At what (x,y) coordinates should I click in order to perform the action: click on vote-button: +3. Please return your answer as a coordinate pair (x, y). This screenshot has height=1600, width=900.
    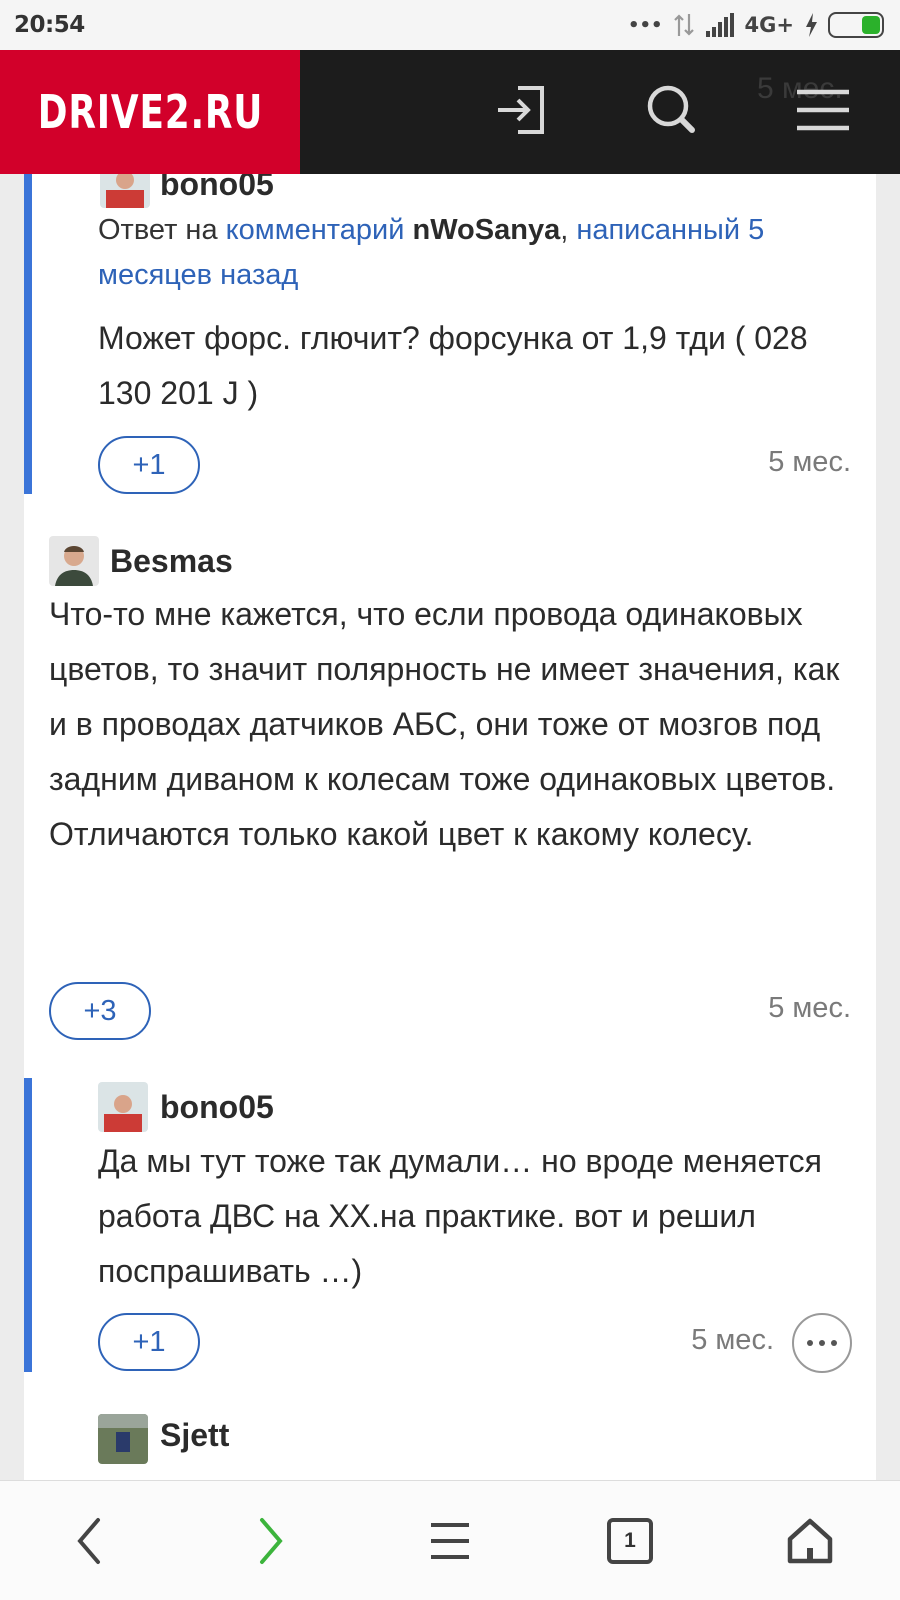
    Looking at the image, I should click on (100, 1011).